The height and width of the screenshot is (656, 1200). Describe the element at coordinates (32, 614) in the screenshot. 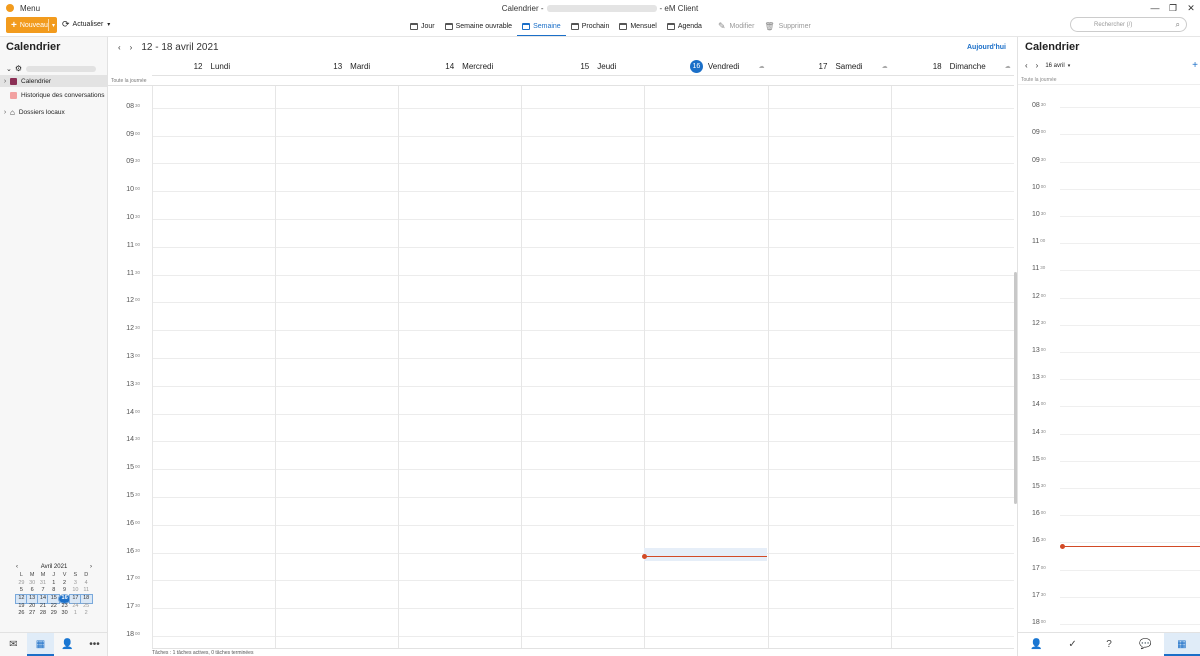

I see `mini-calendar-day: 27` at that location.